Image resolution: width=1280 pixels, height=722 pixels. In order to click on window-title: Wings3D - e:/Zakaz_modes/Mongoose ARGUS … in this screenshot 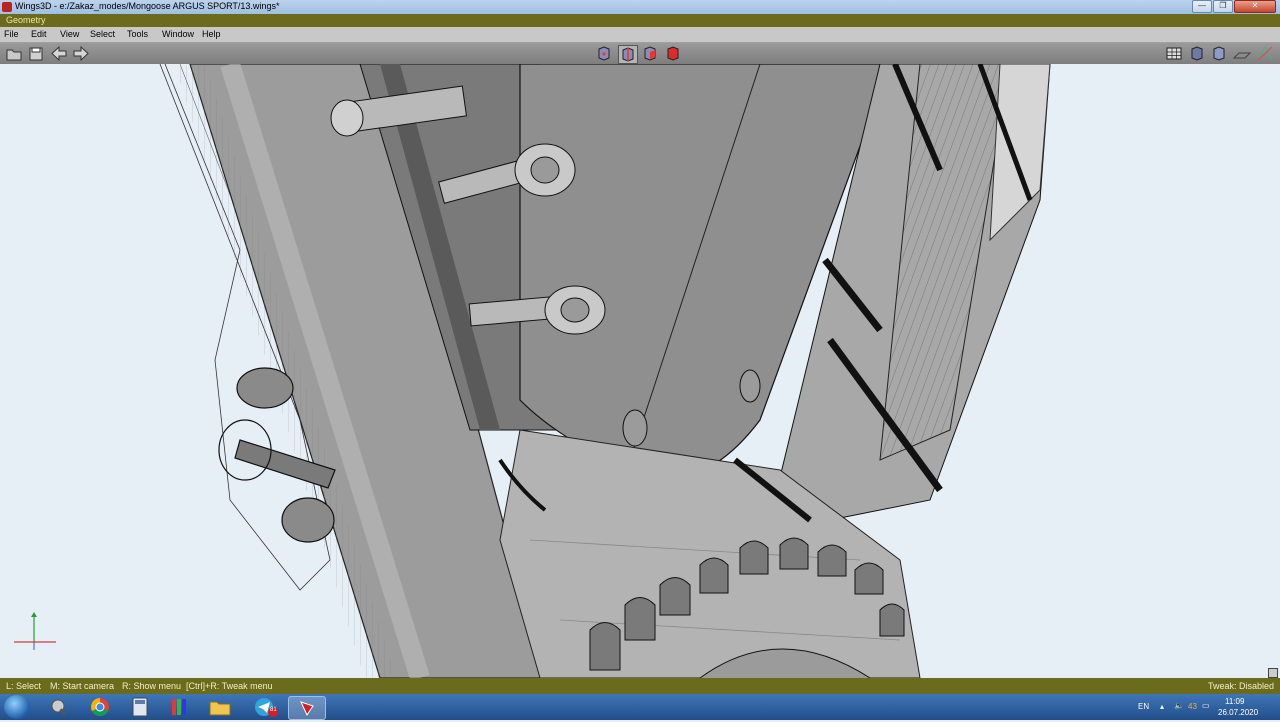, I will do `click(147, 6)`.